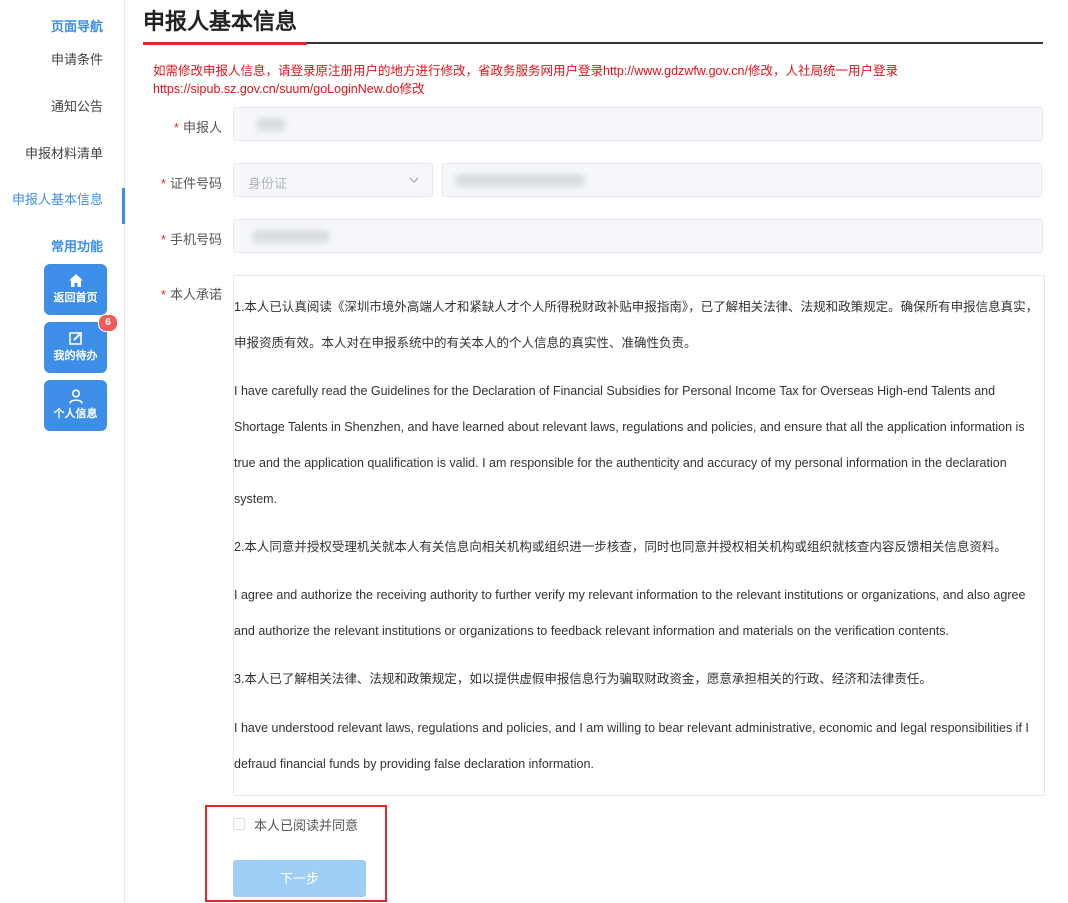  Describe the element at coordinates (299, 878) in the screenshot. I see `next-button: 下一步` at that location.